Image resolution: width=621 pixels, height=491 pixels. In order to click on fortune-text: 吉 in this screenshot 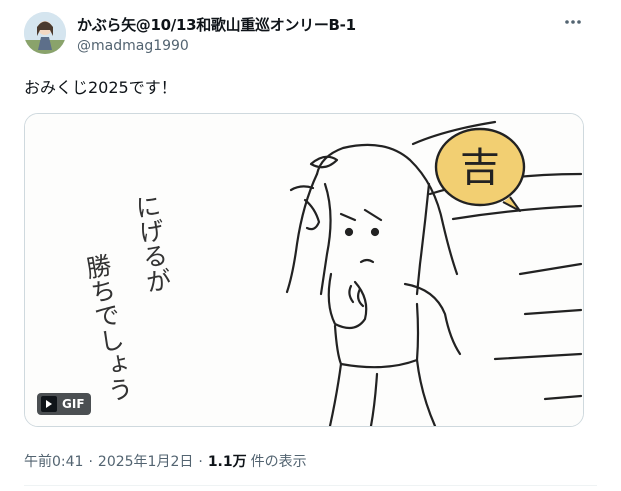, I will do `click(480, 168)`.